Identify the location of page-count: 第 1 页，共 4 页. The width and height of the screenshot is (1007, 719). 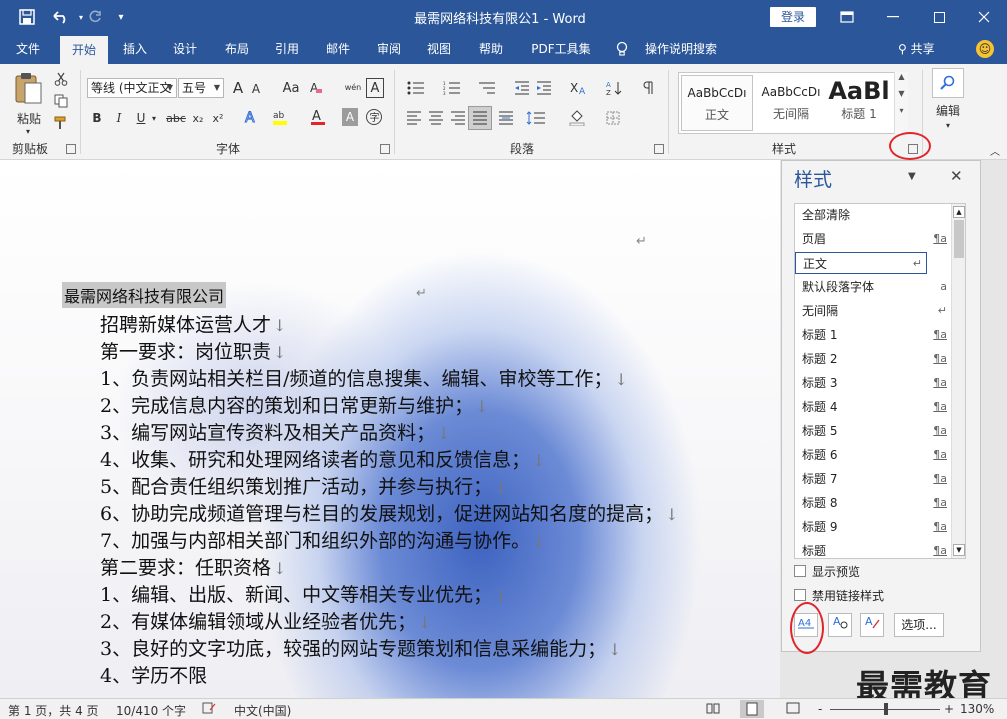
(53, 710).